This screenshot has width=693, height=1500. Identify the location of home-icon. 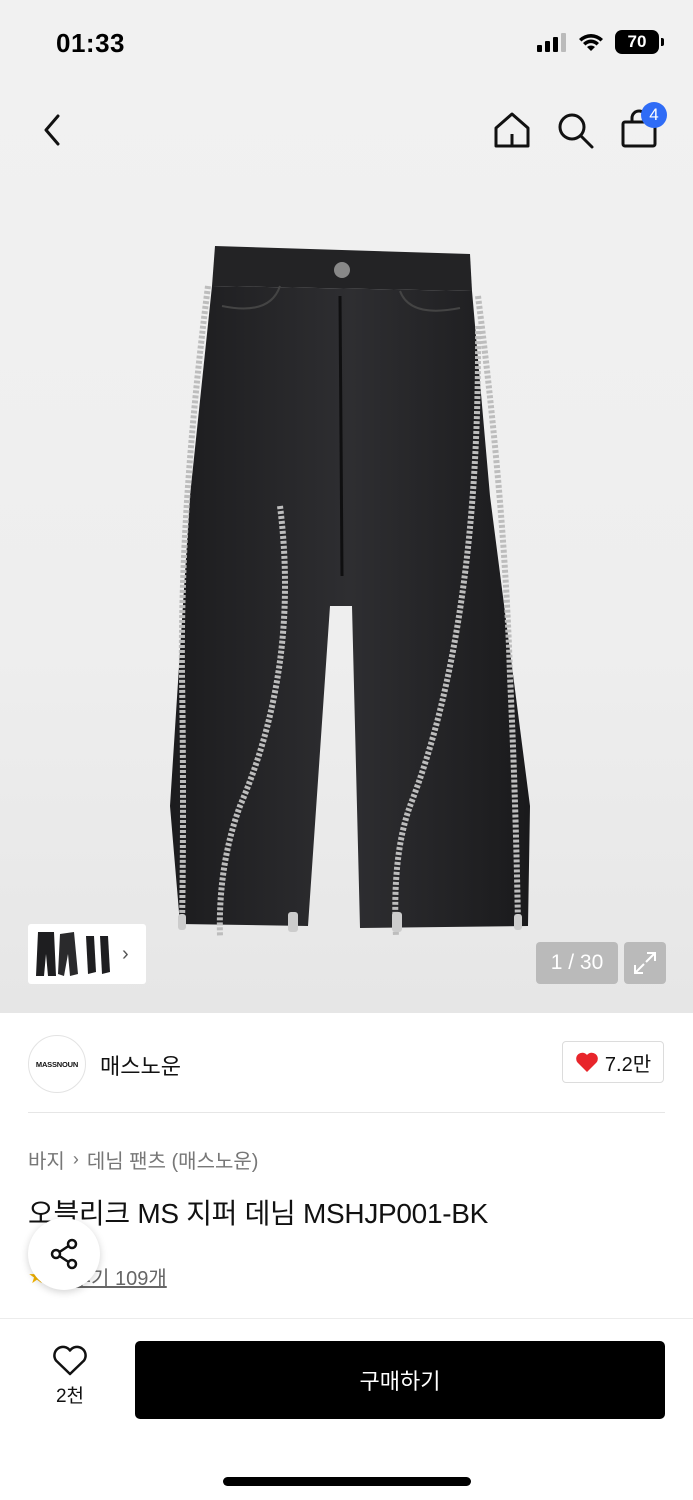
(512, 130).